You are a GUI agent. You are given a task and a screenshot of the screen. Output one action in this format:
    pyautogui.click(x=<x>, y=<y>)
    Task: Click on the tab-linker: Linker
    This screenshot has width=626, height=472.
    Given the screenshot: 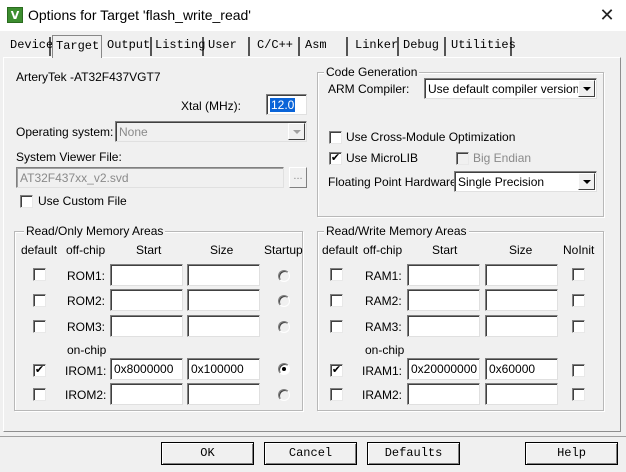 What is the action you would take?
    pyautogui.click(x=375, y=46)
    